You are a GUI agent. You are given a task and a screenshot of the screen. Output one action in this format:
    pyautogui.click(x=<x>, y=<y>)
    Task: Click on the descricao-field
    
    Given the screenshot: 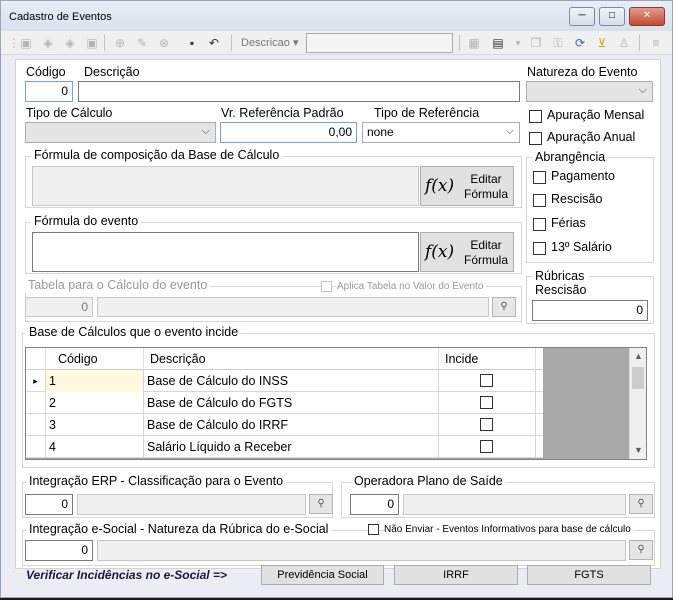 What is the action you would take?
    pyautogui.click(x=299, y=91)
    